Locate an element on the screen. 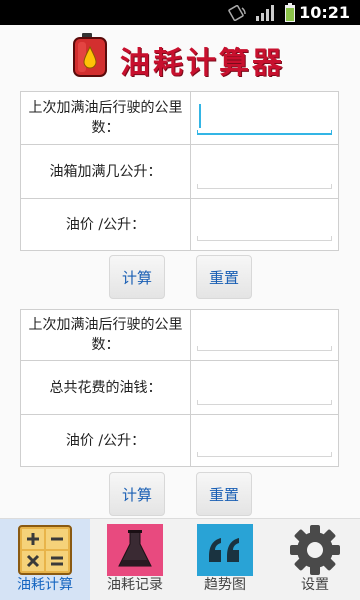 This screenshot has height=600, width=360. form-row-fuel: 油箱加满几公升： is located at coordinates (179, 171).